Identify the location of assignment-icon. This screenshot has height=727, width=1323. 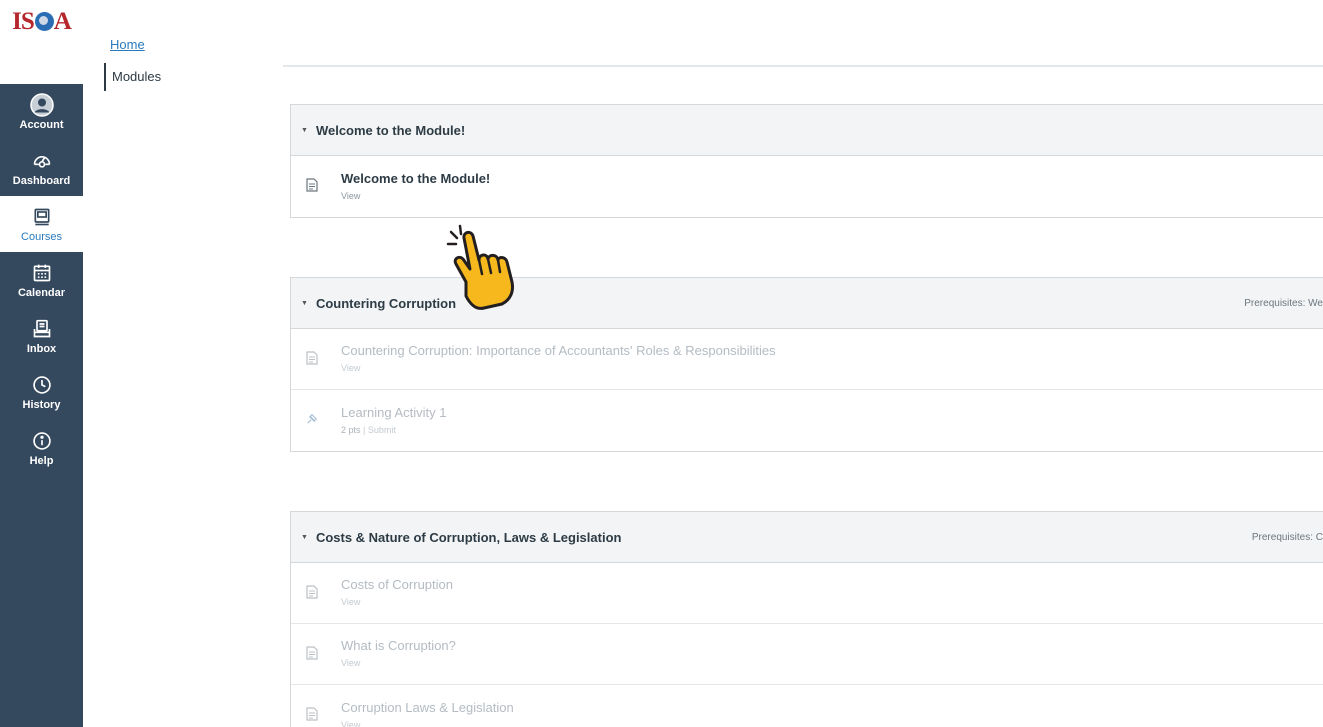
(312, 418).